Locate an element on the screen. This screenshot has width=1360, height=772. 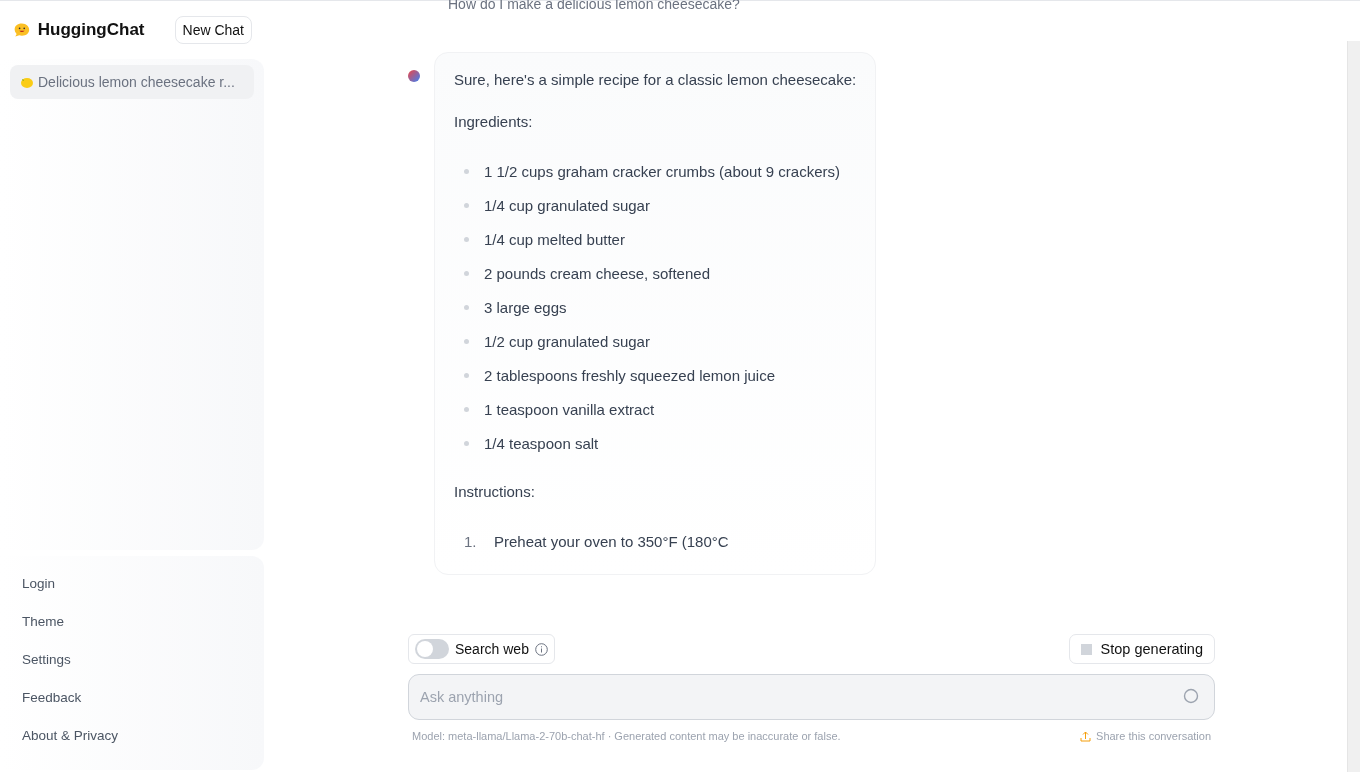
info-icon is located at coordinates (541, 649).